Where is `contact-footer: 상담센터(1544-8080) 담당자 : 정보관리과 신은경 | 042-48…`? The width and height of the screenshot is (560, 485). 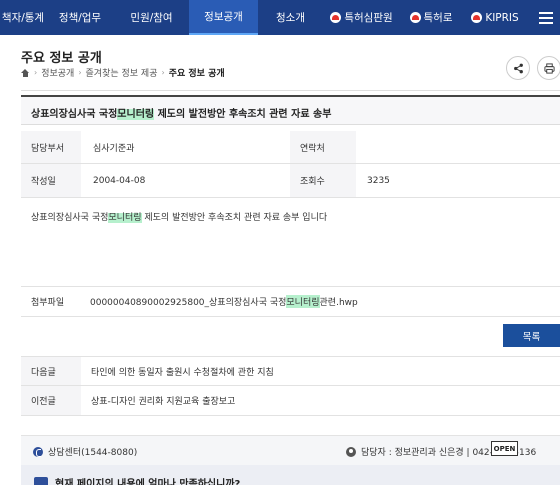 contact-footer: 상담센터(1544-8080) 담당자 : 정보관리과 신은경 | 042-48… is located at coordinates (290, 450).